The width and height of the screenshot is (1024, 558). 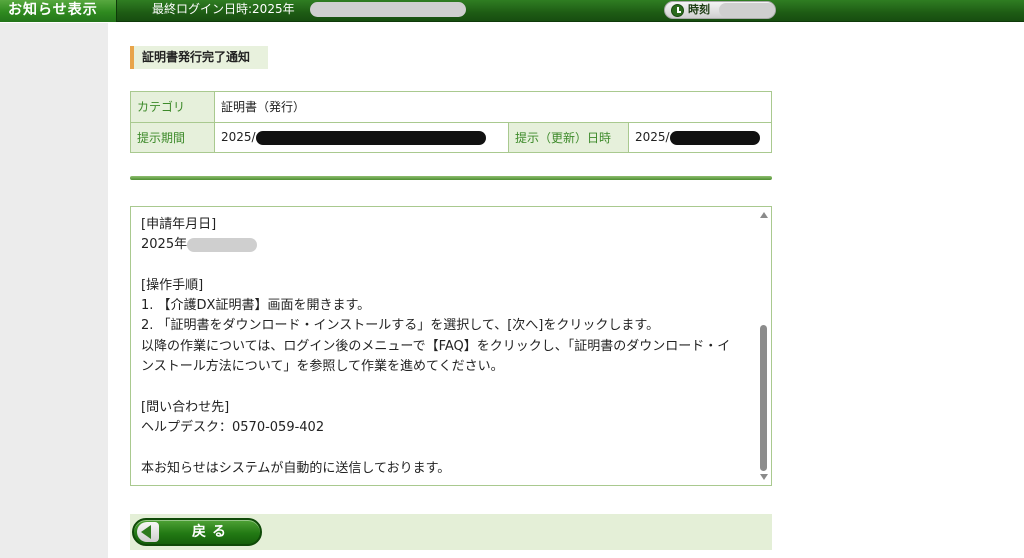 I want to click on period-label: 提示期間, so click(x=172, y=137).